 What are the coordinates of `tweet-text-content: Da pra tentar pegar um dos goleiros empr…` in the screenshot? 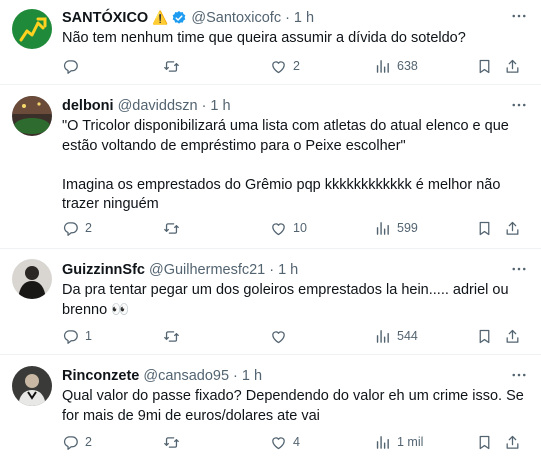 It's located at (287, 300).